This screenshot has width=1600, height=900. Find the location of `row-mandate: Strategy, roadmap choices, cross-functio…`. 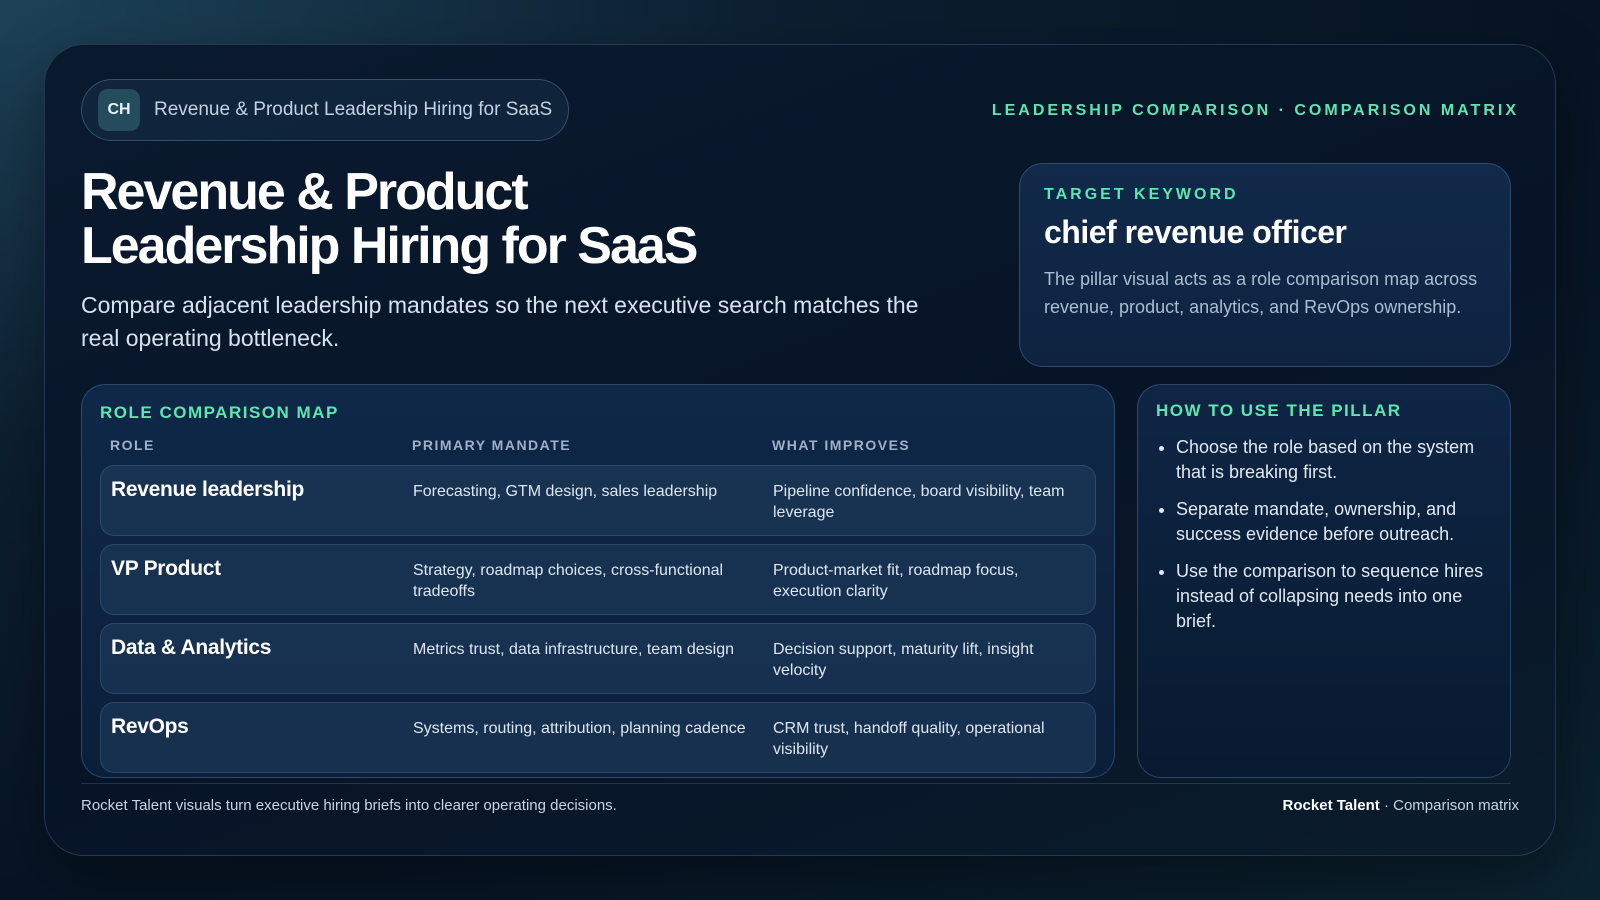

row-mandate: Strategy, roadmap choices, cross-functio… is located at coordinates (568, 581).